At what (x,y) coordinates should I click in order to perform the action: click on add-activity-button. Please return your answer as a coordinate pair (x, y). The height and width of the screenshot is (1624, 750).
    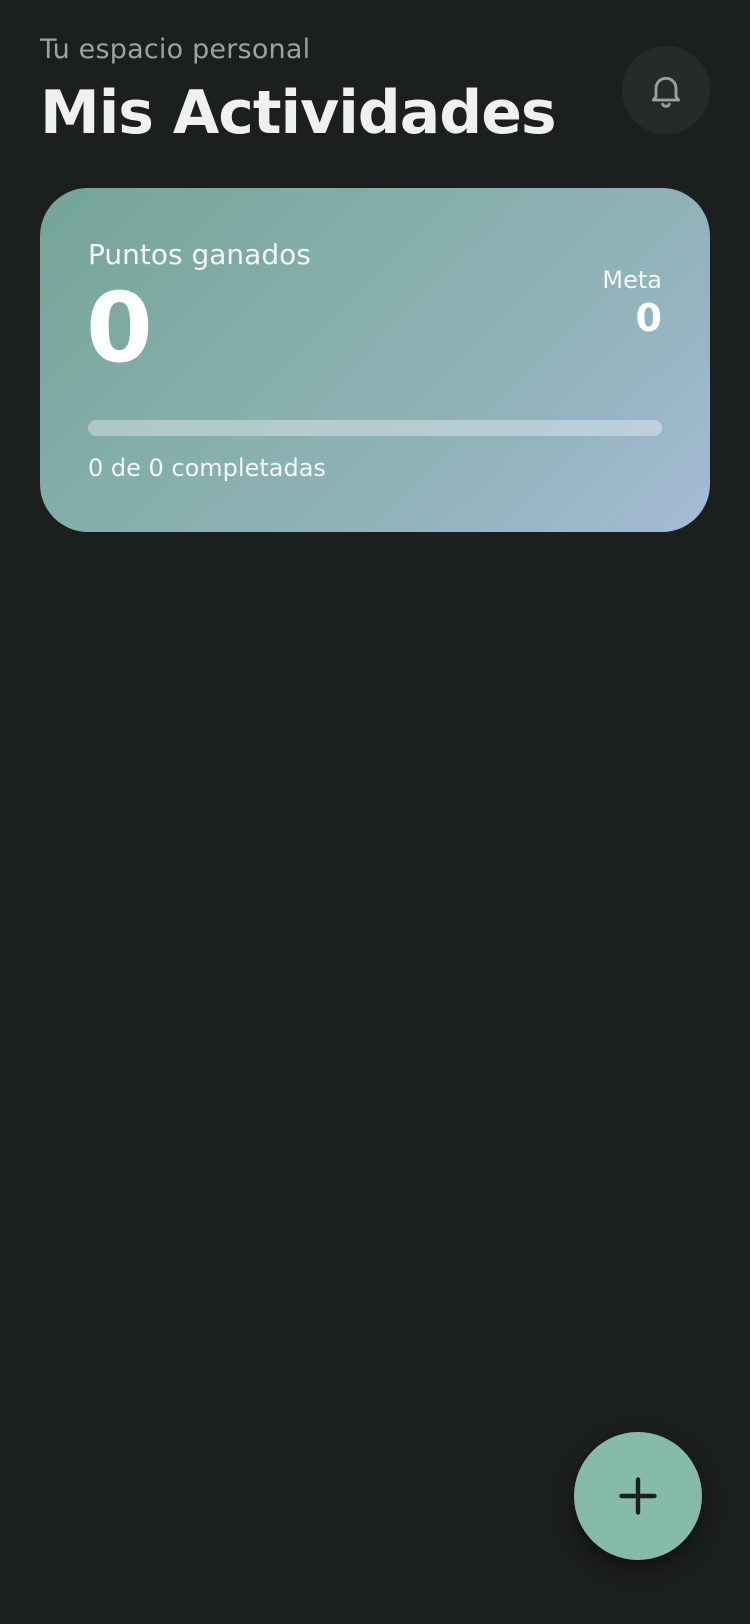
    Looking at the image, I should click on (638, 1496).